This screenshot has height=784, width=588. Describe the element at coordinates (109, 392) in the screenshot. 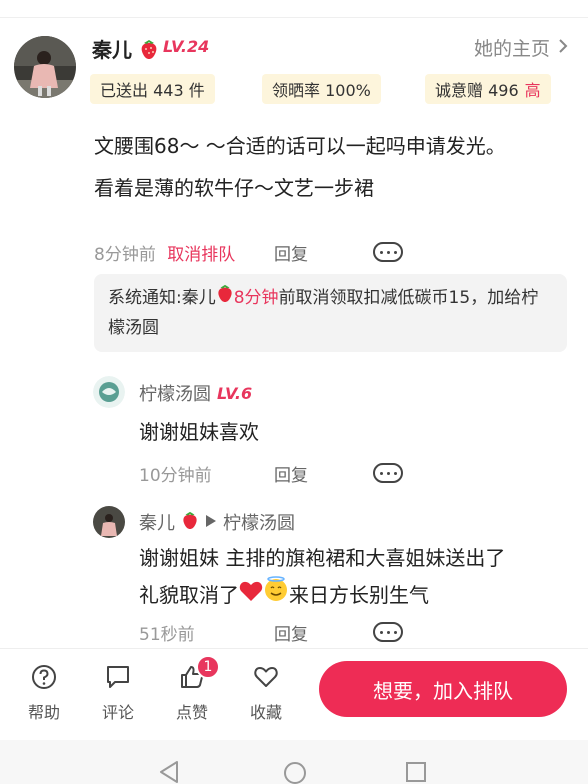

I see `reply-avatar-lemon` at that location.